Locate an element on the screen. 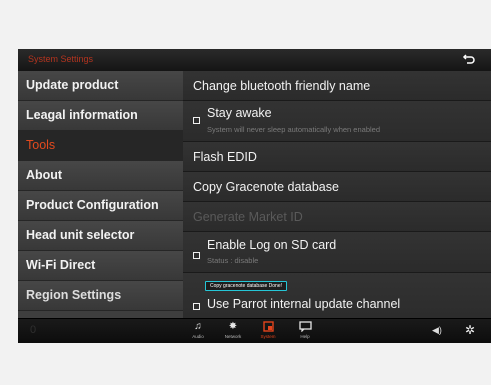 The image size is (491, 385). tab-help: Help is located at coordinates (305, 332).